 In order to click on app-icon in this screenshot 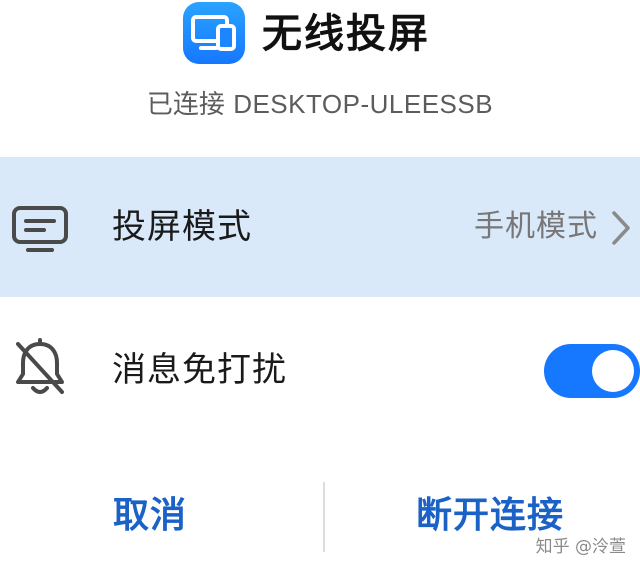, I will do `click(214, 33)`.